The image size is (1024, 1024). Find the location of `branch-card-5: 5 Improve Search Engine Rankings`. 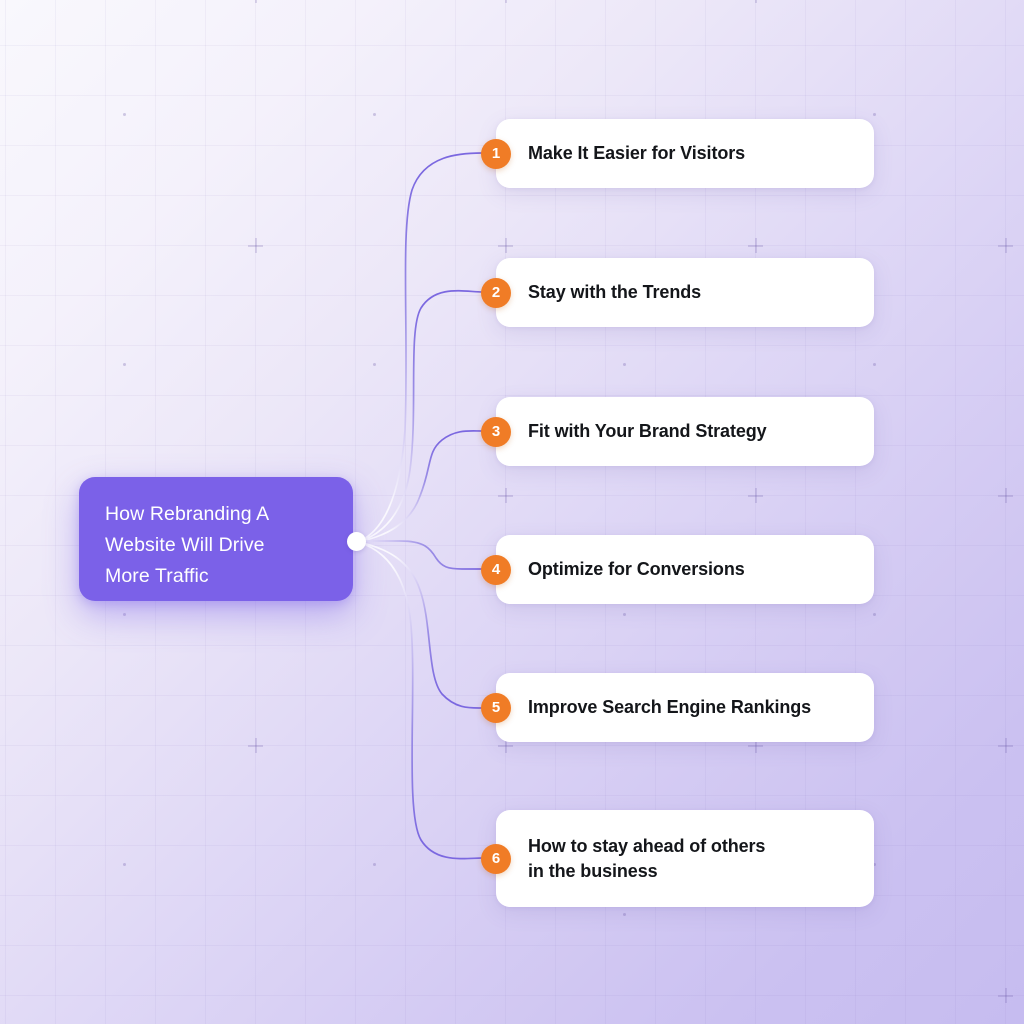

branch-card-5: 5 Improve Search Engine Rankings is located at coordinates (677, 707).